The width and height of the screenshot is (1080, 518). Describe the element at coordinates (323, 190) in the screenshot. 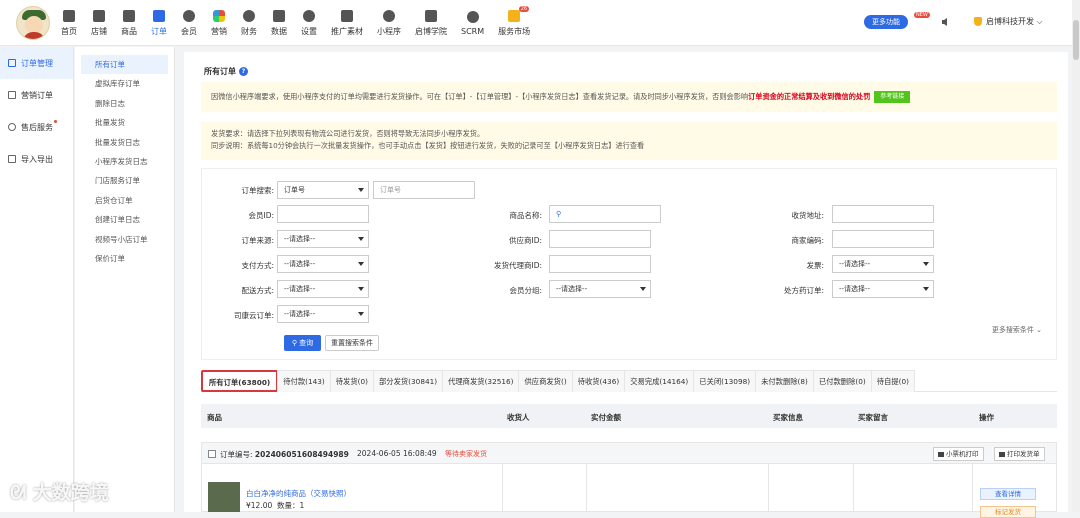

I see `order-search-type-select: 订单号` at that location.